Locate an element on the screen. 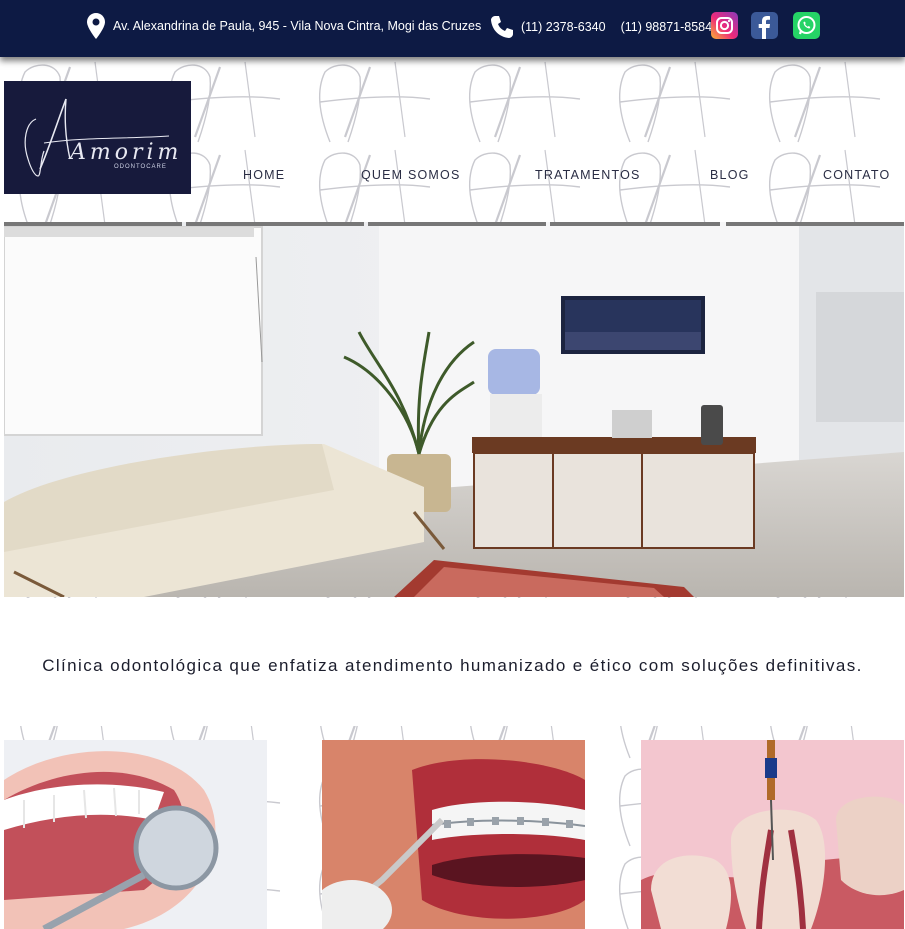 This screenshot has height=929, width=905. location-pin-icon is located at coordinates (96, 26).